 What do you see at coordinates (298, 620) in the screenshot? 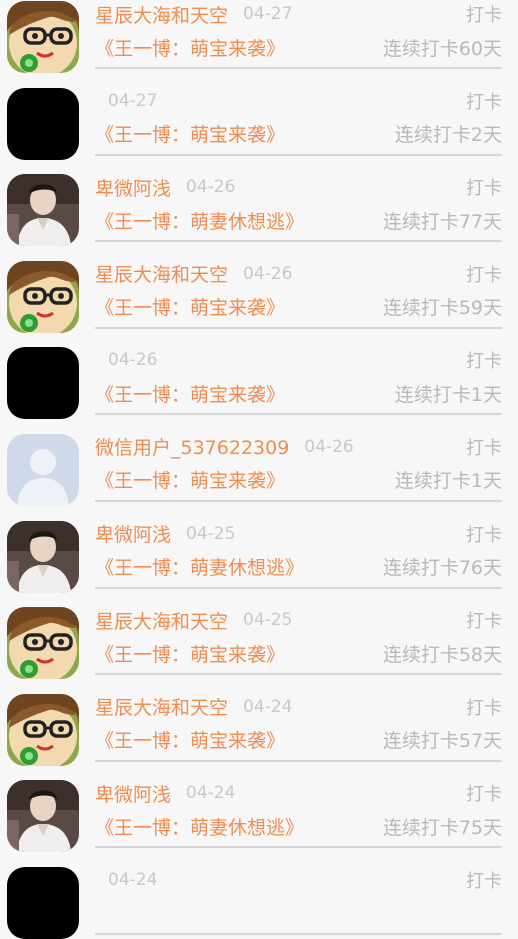
I see `item-header: 星辰大海和天空 04-25 打卡` at bounding box center [298, 620].